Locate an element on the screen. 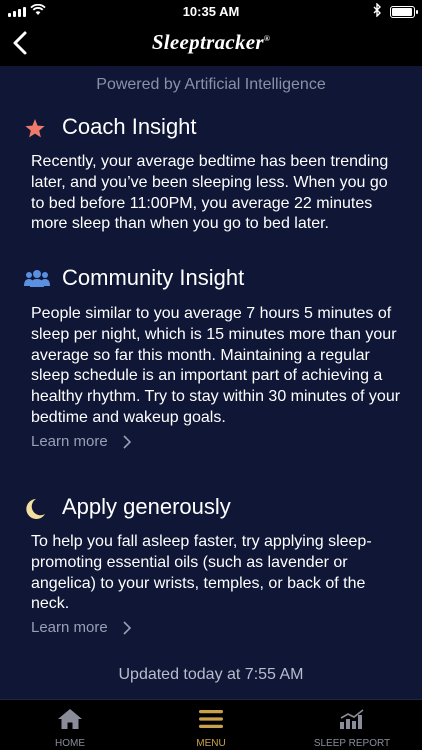 This screenshot has width=422, height=750. tab-label: MENU is located at coordinates (211, 743).